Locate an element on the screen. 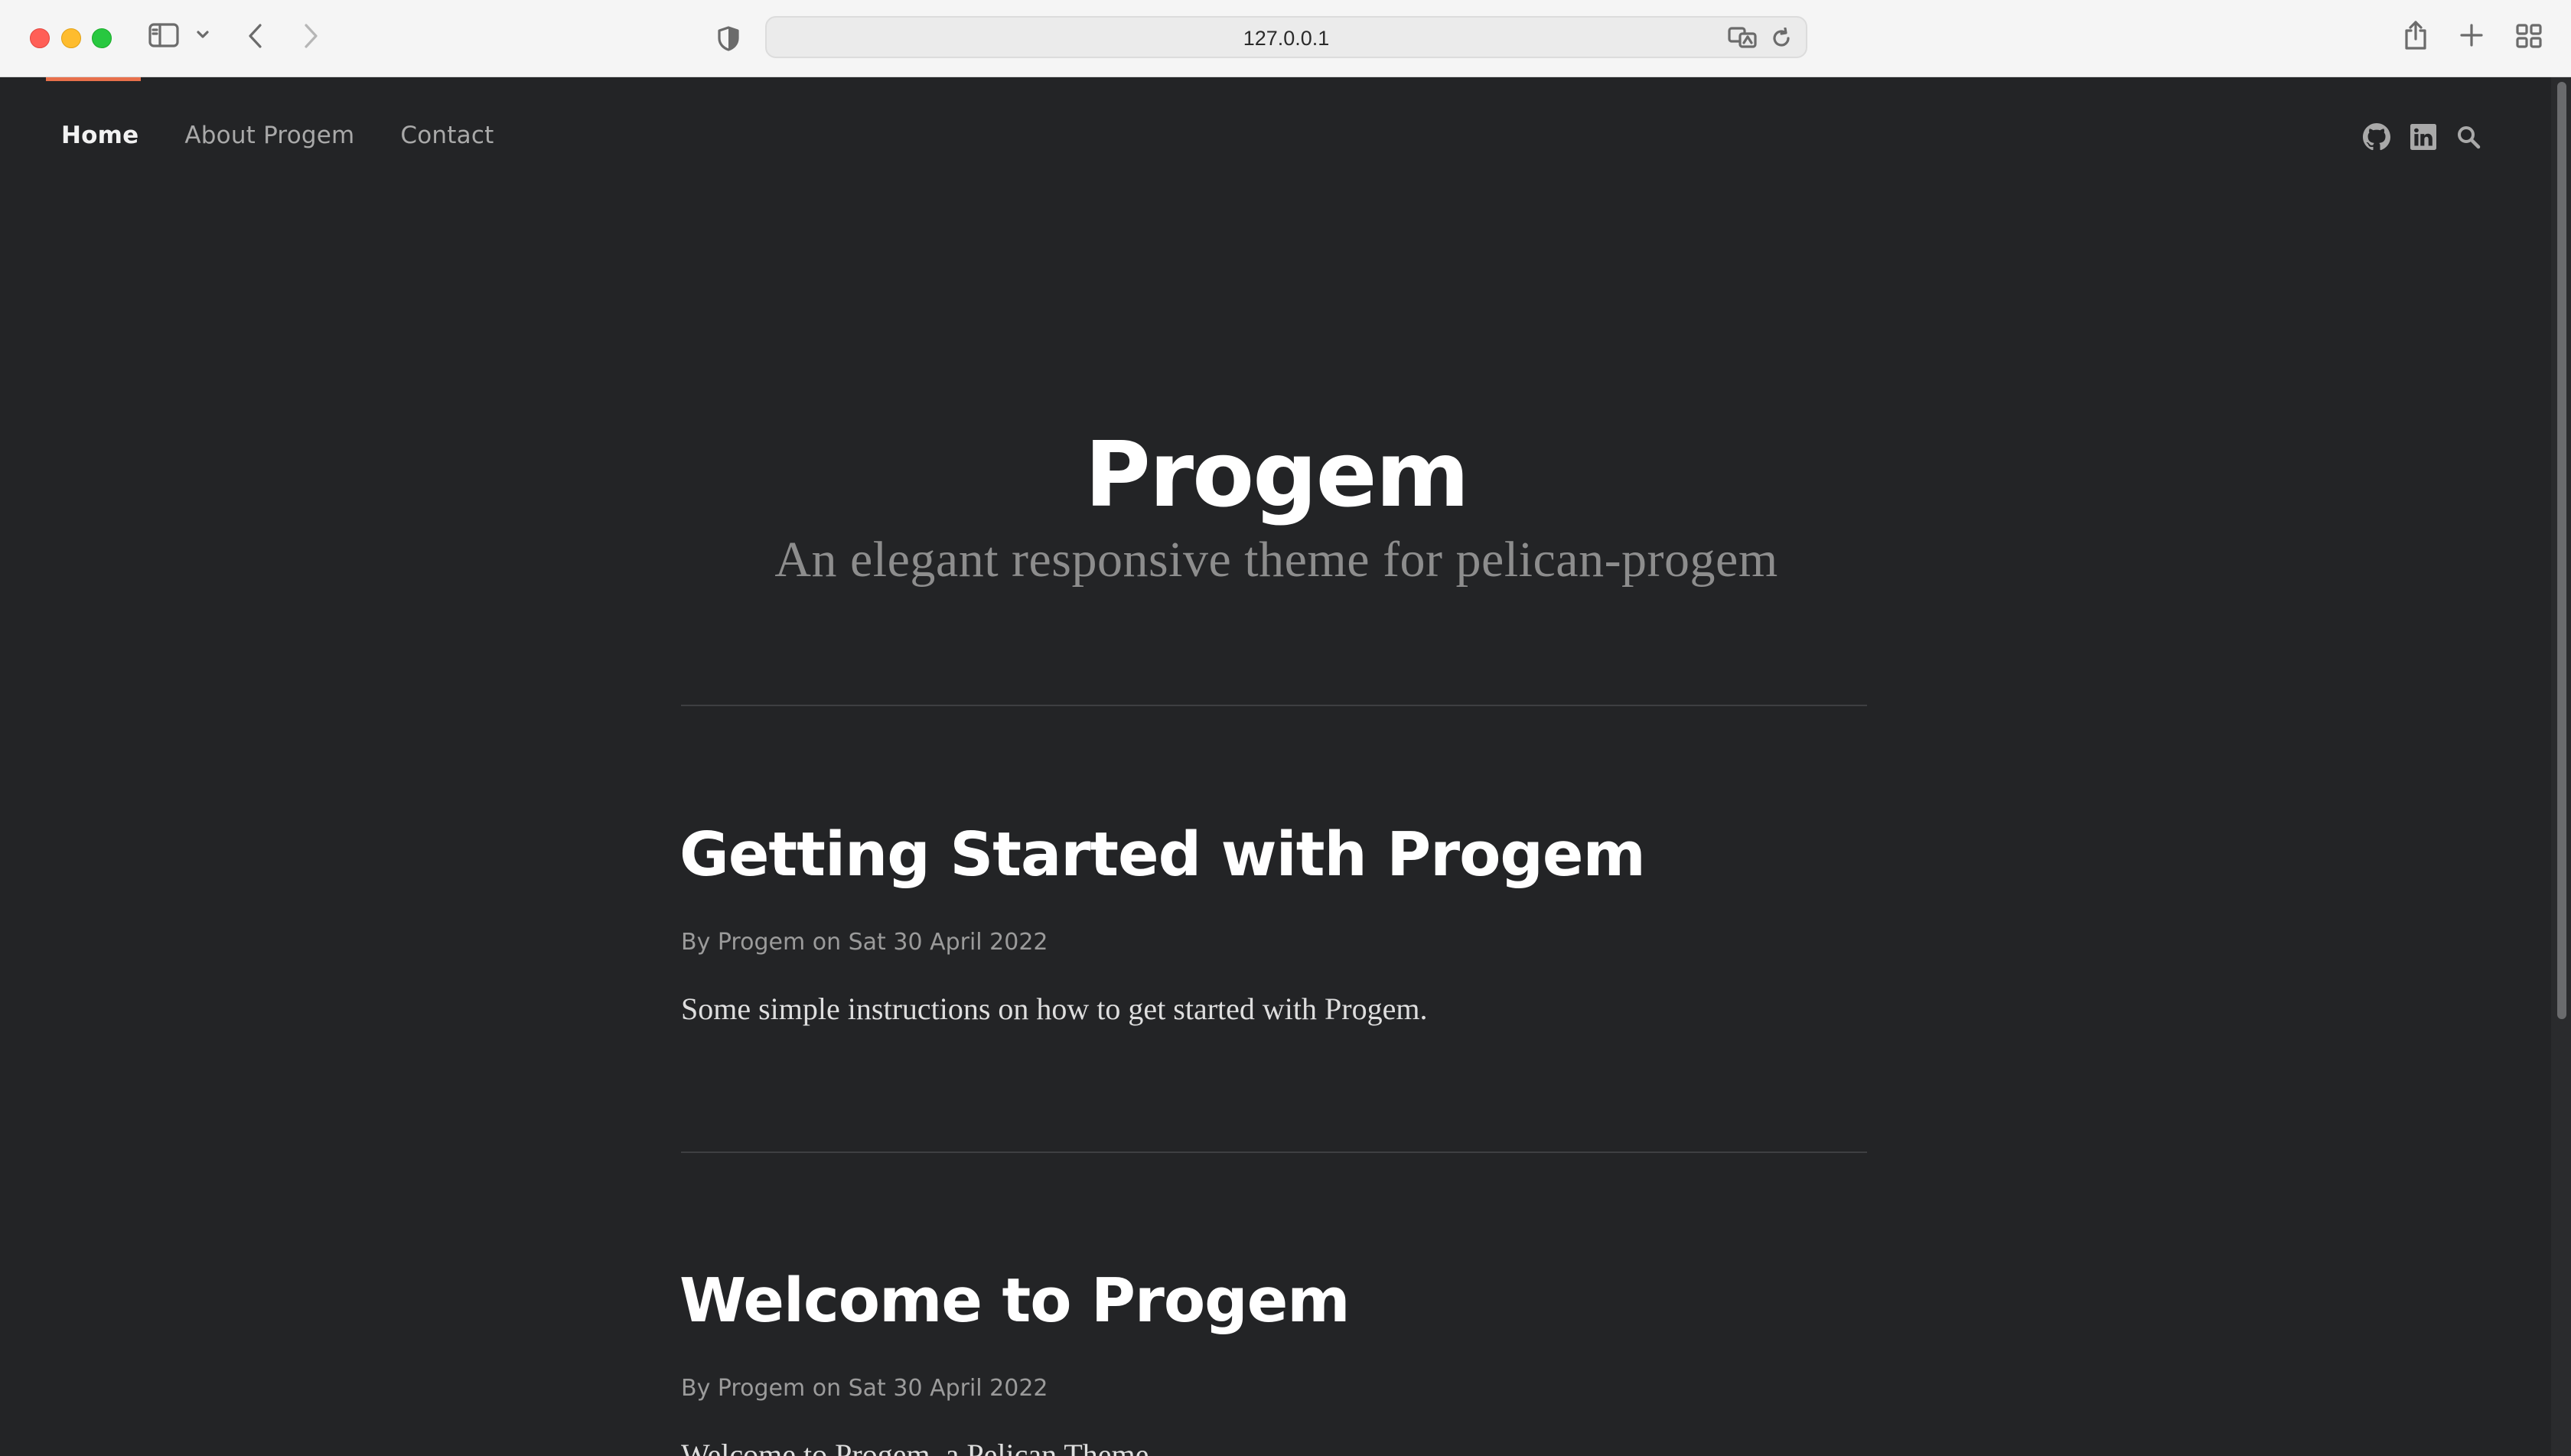 Image resolution: width=2571 pixels, height=1456 pixels. github-icon is located at coordinates (2376, 137).